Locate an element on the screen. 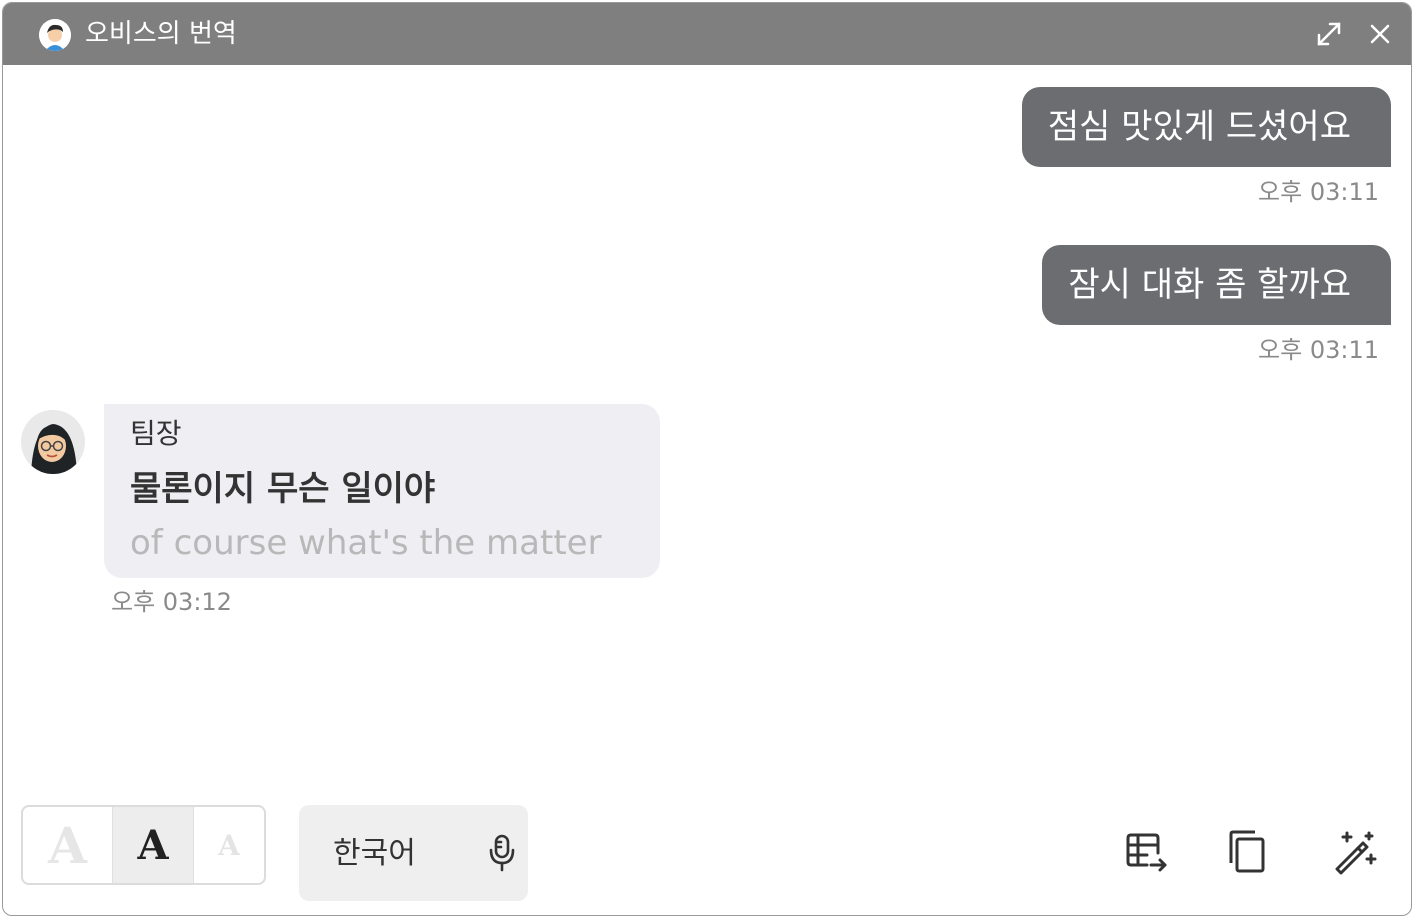 This screenshot has height=920, width=1416. expand-icon is located at coordinates (1329, 34).